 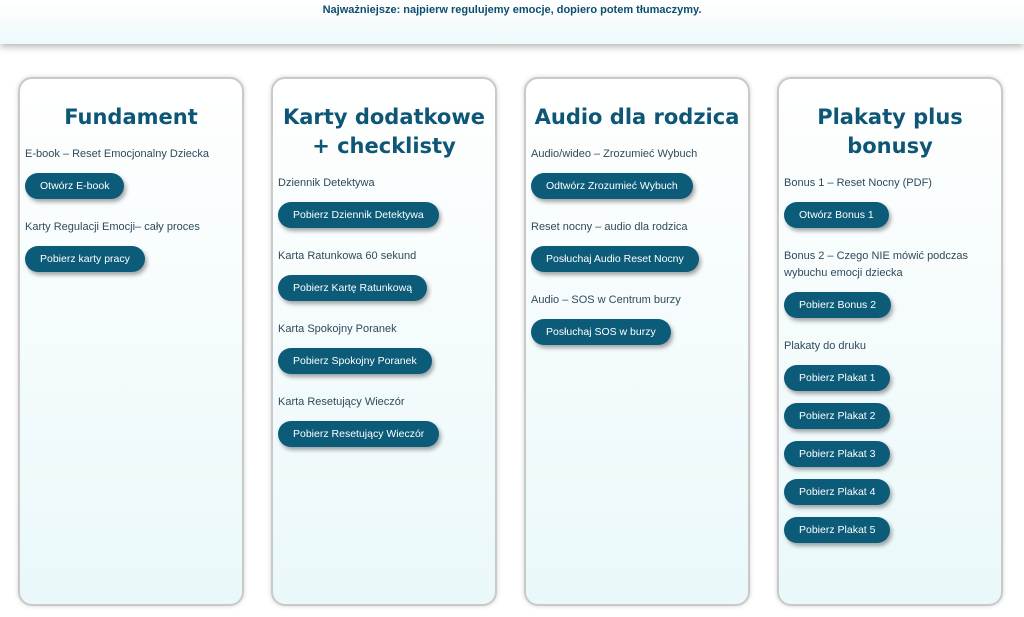 I want to click on download-reset-evening-button: Pobierz Resetujący Wieczór, so click(x=359, y=434).